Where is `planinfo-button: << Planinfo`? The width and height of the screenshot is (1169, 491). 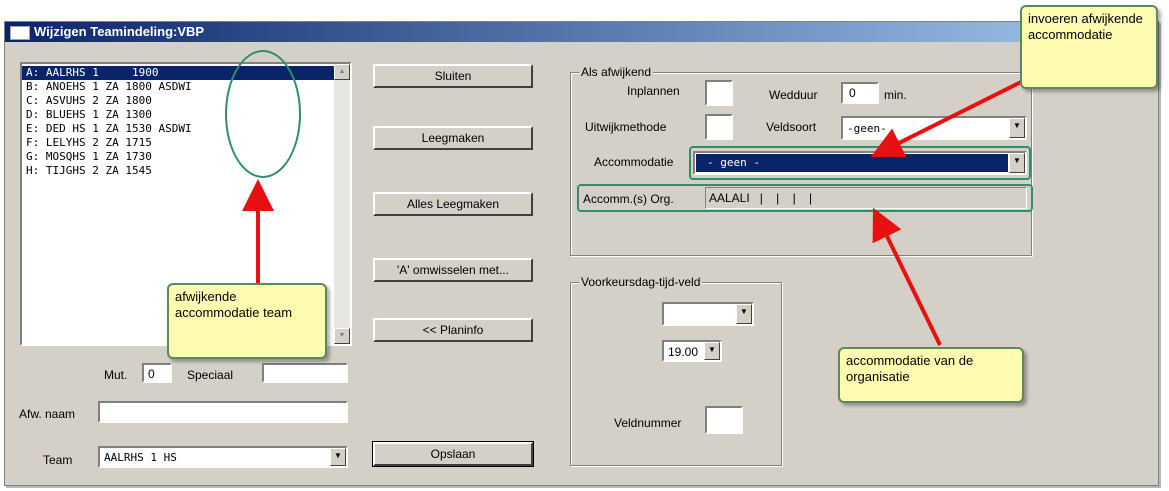 planinfo-button: << Planinfo is located at coordinates (453, 330).